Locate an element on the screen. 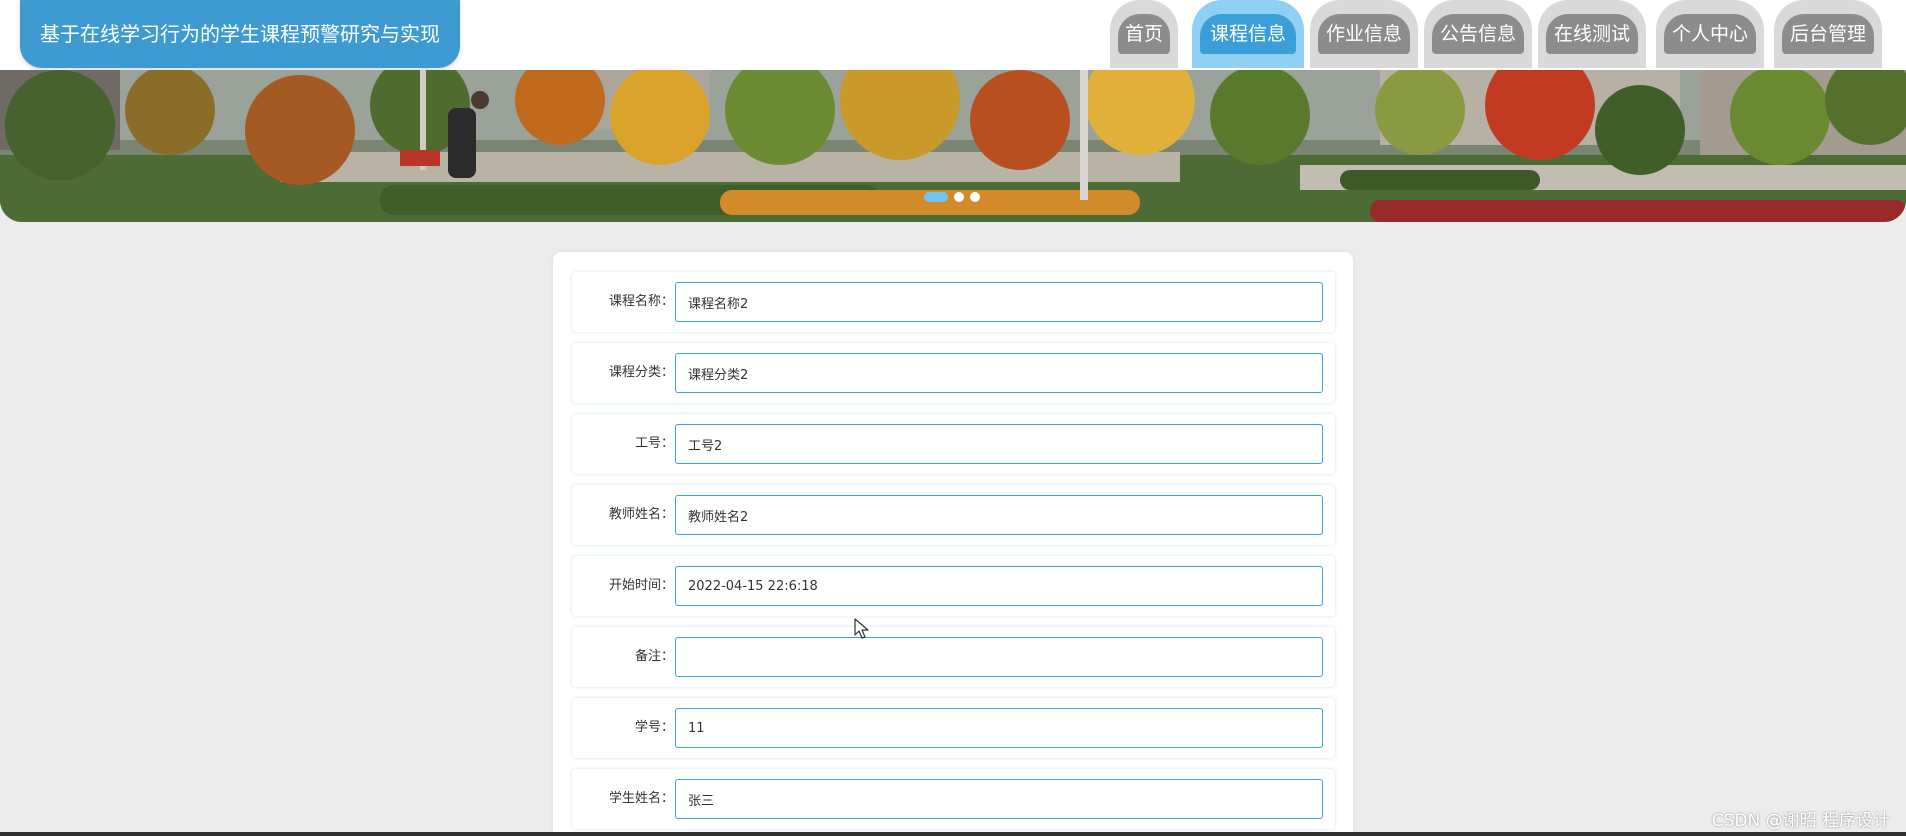 This screenshot has width=1906, height=836. form-row-course-name: 课程名称： is located at coordinates (953, 302).